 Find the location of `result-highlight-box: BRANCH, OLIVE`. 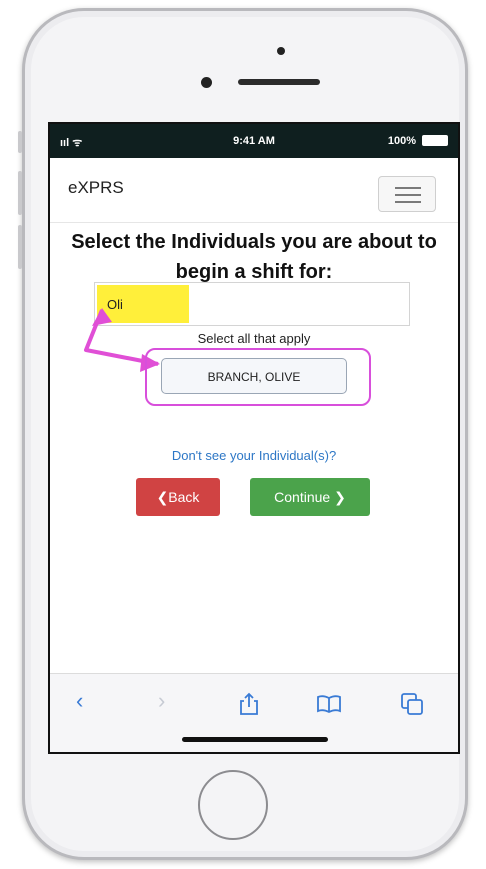

result-highlight-box: BRANCH, OLIVE is located at coordinates (258, 377).